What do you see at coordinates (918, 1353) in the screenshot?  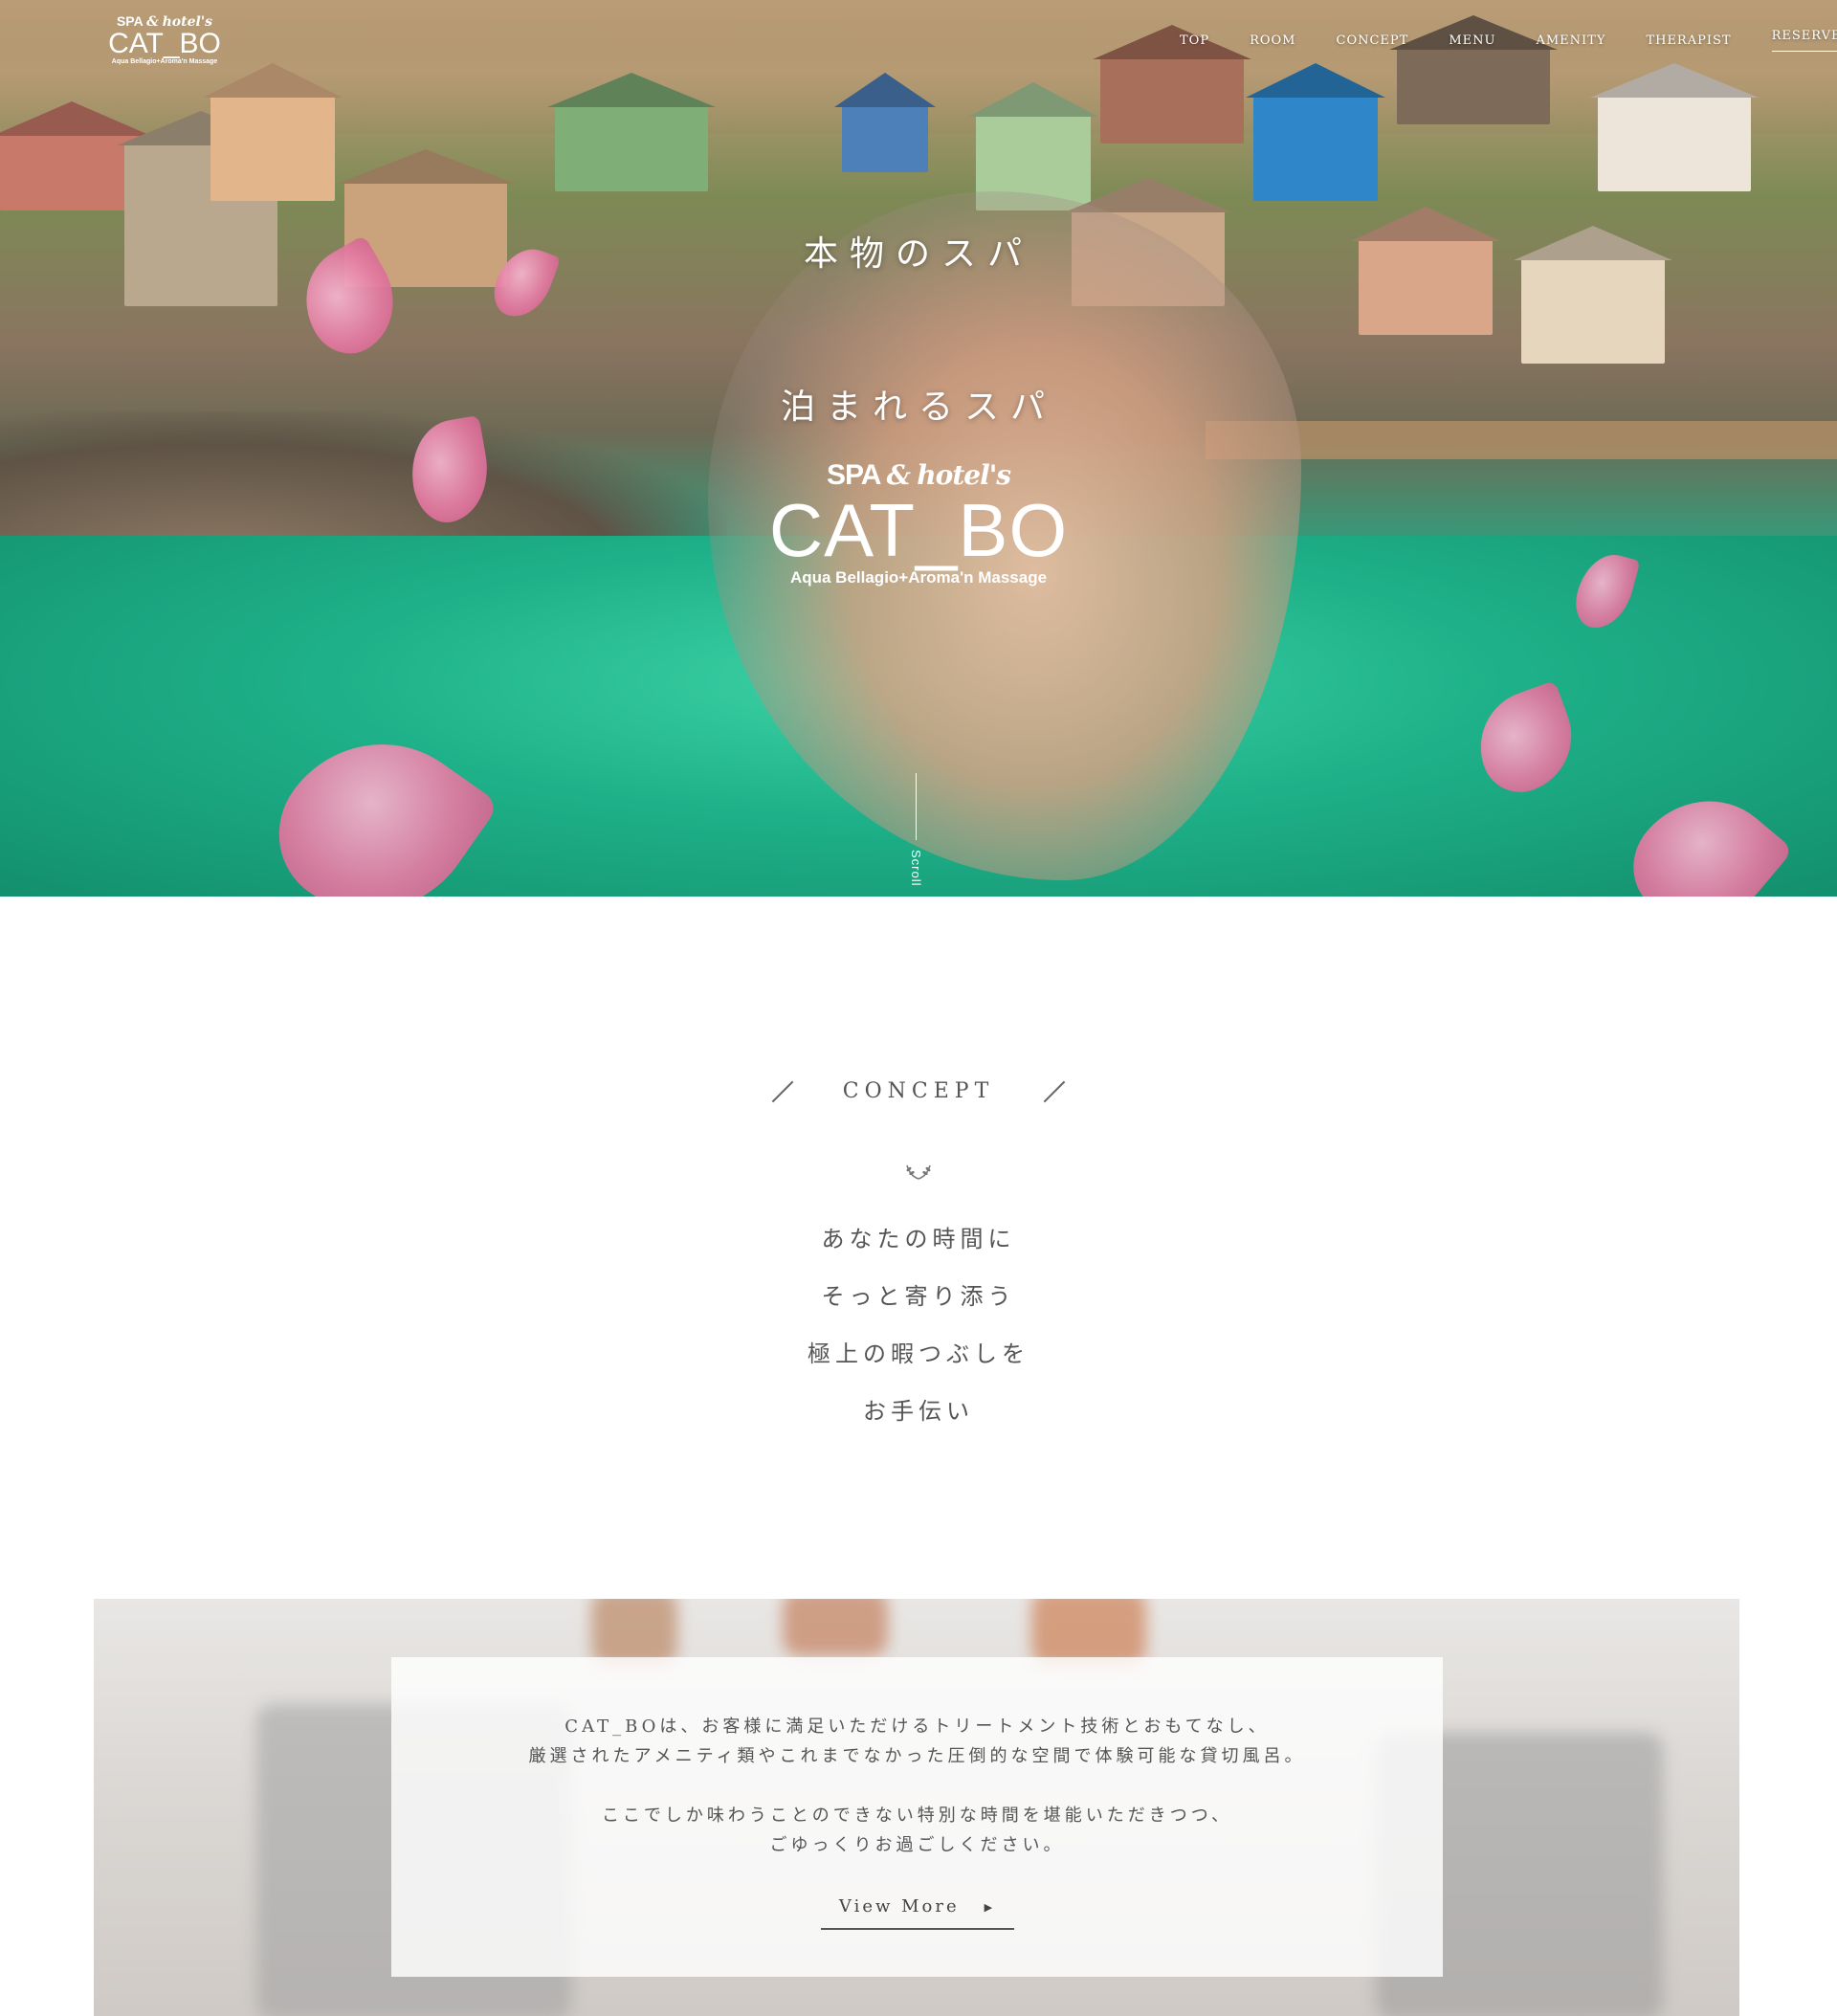 I see `poem-line: 極上の暇つぶしを` at bounding box center [918, 1353].